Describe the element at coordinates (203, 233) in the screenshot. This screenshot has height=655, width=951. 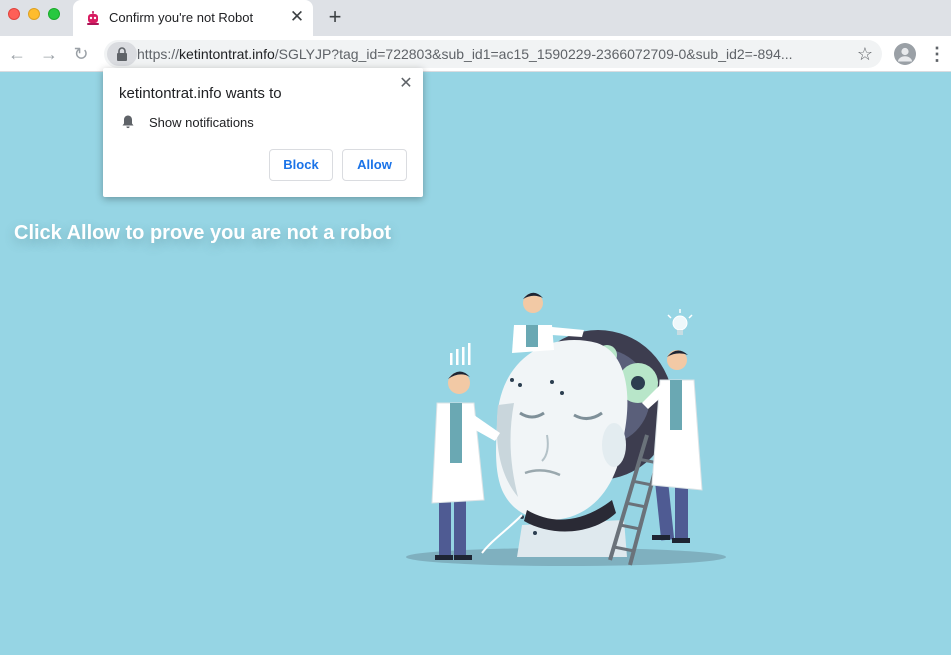
I see `page-headline: Click Allow to prove you are not a robot` at that location.